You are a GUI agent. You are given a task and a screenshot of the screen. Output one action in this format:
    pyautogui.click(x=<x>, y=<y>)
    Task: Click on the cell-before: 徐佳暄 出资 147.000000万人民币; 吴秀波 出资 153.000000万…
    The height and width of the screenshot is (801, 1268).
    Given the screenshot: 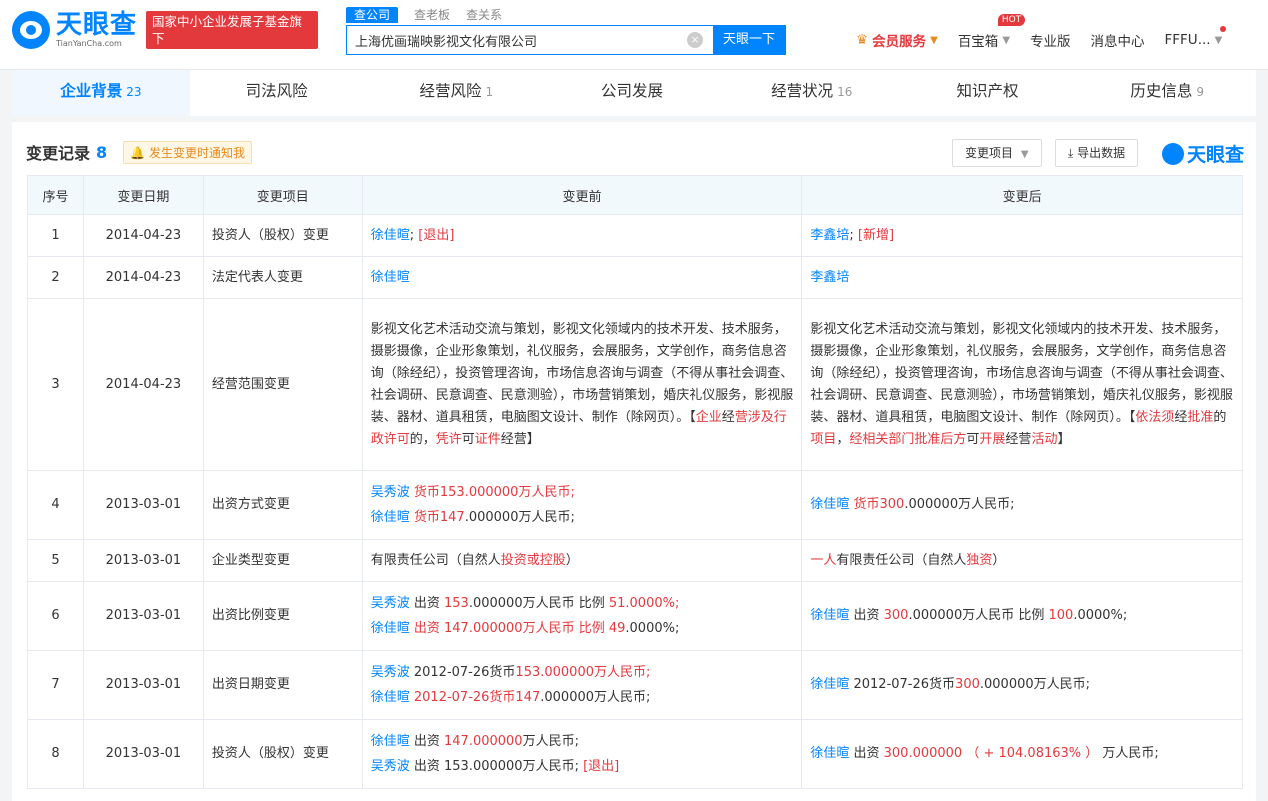 What is the action you would take?
    pyautogui.click(x=582, y=754)
    